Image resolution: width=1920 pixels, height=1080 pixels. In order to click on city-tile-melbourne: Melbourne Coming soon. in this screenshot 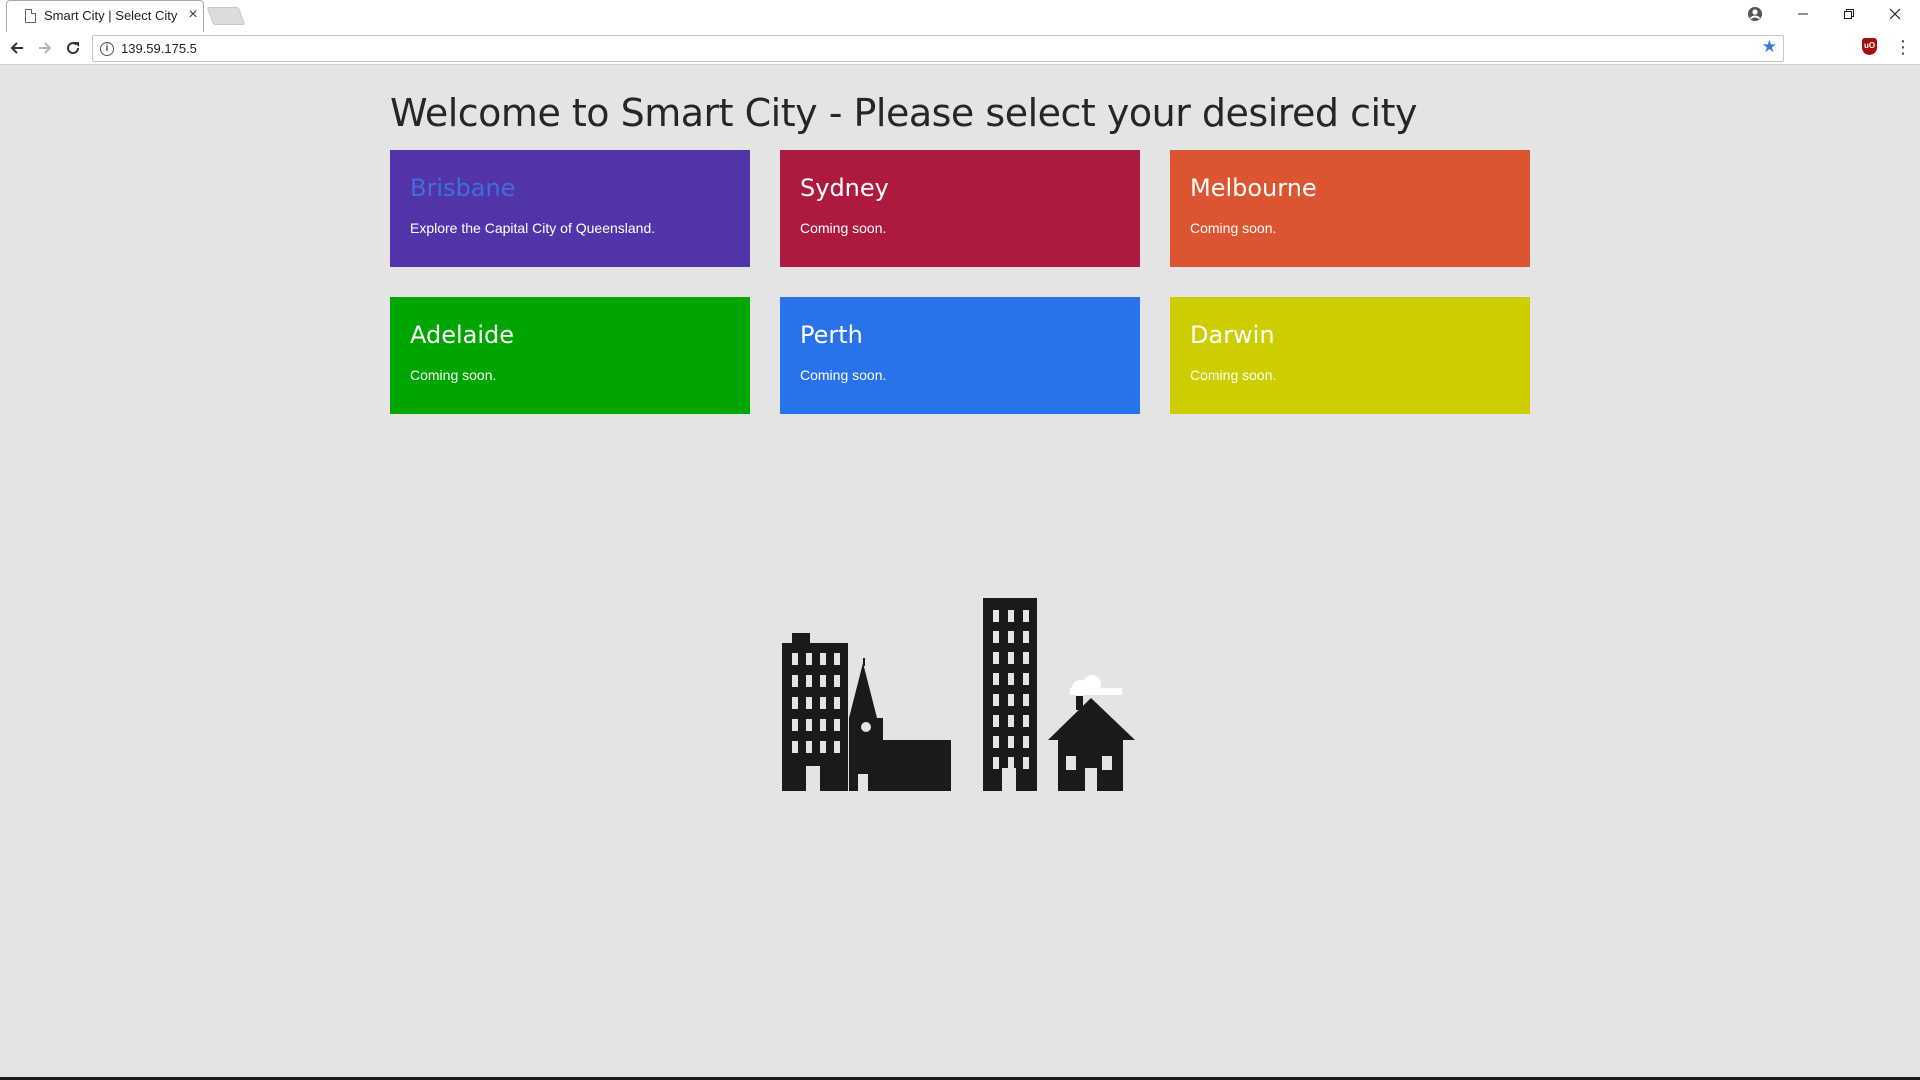, I will do `click(1350, 208)`.